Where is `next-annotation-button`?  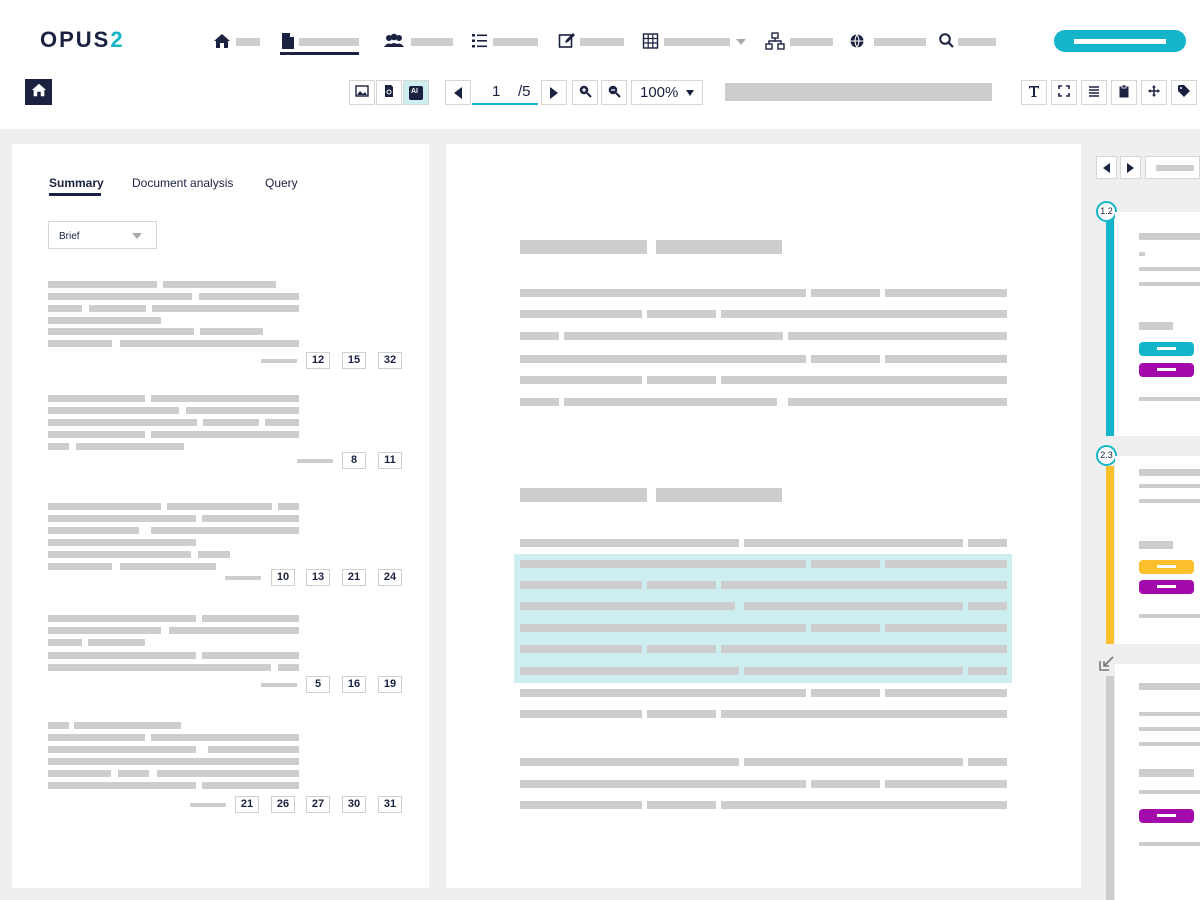 next-annotation-button is located at coordinates (1130, 167).